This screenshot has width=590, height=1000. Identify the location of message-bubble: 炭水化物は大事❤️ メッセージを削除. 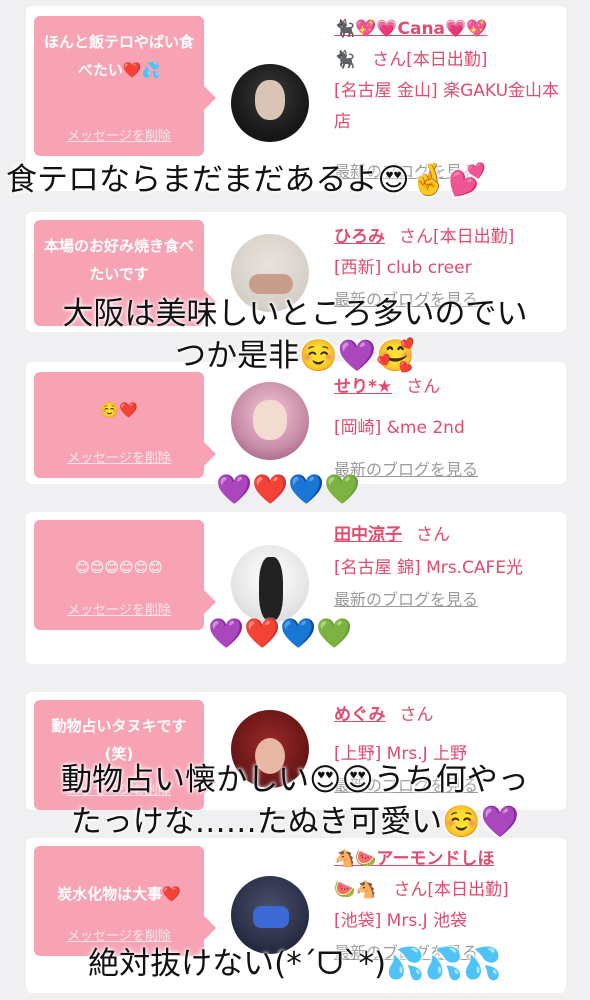
(125, 901).